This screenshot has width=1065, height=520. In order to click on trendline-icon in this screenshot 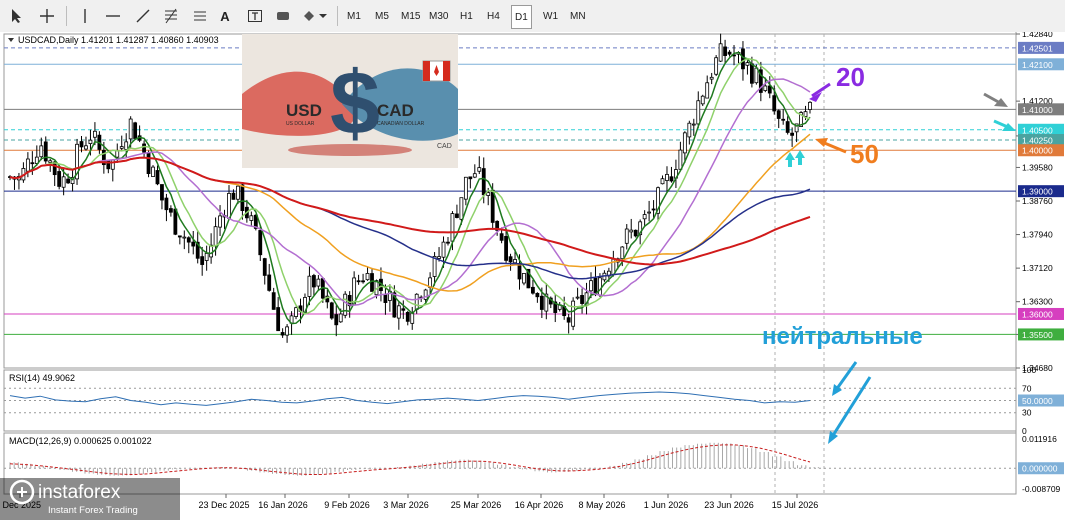, I will do `click(143, 16)`.